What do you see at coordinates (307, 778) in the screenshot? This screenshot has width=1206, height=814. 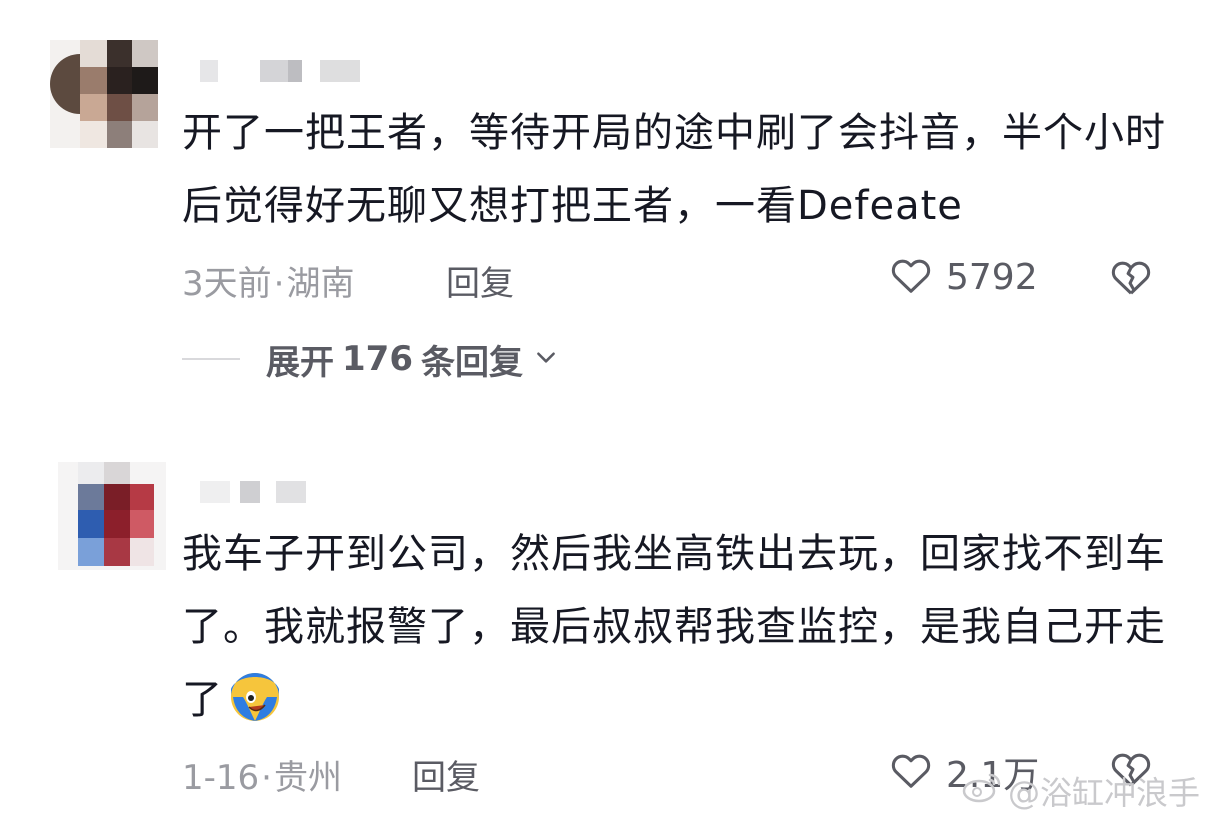 I see `comment-location: 贵州` at bounding box center [307, 778].